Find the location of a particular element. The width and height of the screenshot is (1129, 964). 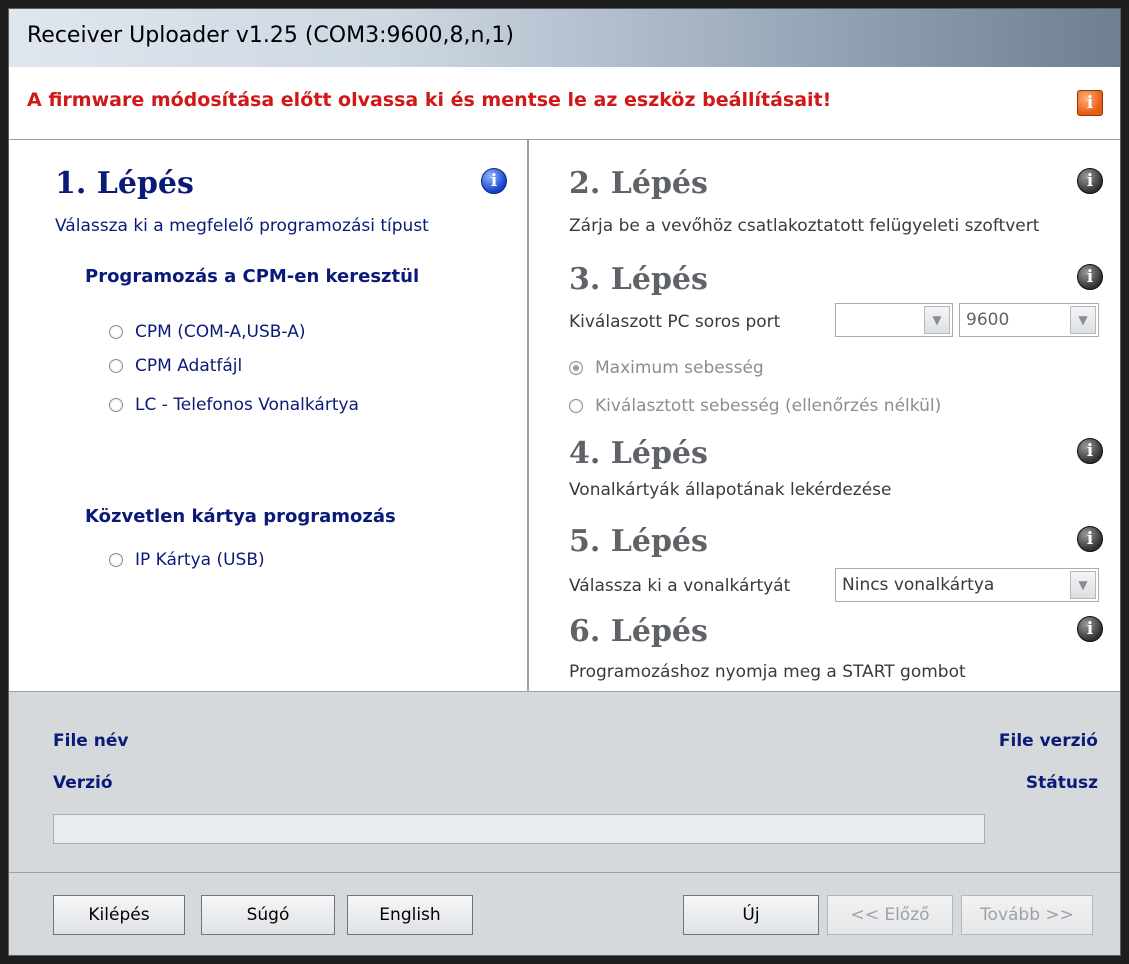

english-button: English is located at coordinates (410, 915).